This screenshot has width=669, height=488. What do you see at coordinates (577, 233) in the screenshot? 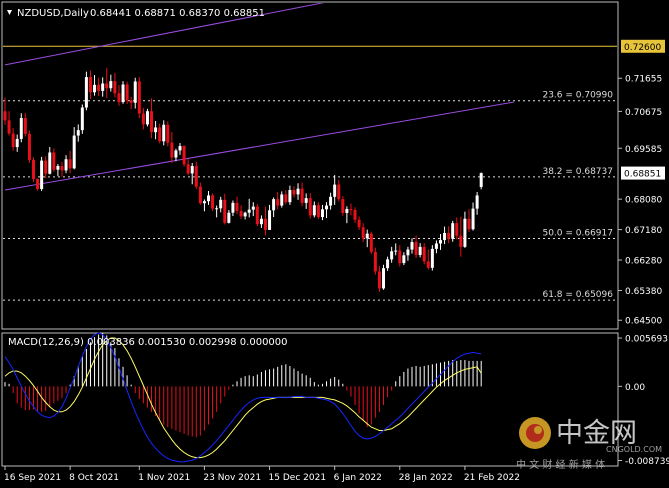
I see `fibo-label: 50.0 = 0.66917` at bounding box center [577, 233].